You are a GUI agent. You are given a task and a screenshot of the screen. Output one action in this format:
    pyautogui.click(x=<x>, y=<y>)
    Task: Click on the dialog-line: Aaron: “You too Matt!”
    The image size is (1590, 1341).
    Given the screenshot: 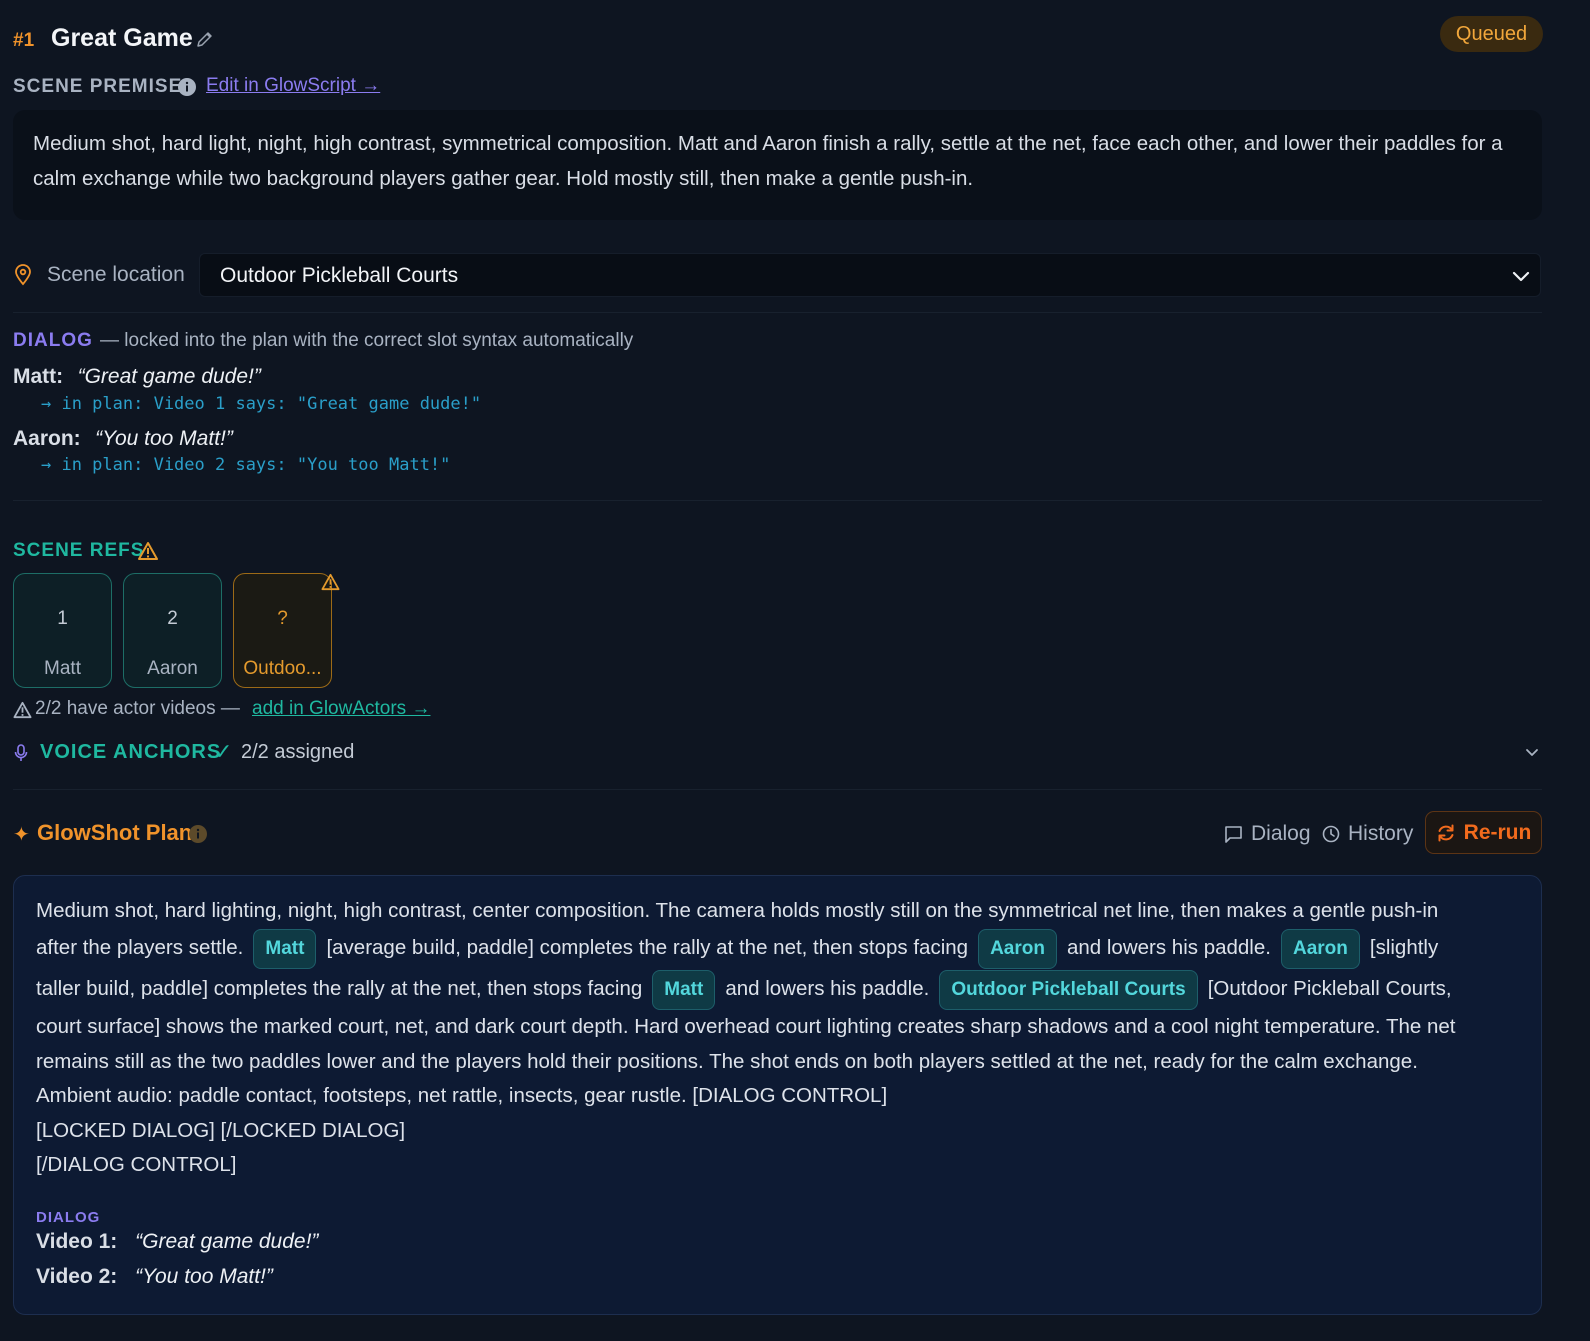 What is the action you would take?
    pyautogui.click(x=123, y=439)
    